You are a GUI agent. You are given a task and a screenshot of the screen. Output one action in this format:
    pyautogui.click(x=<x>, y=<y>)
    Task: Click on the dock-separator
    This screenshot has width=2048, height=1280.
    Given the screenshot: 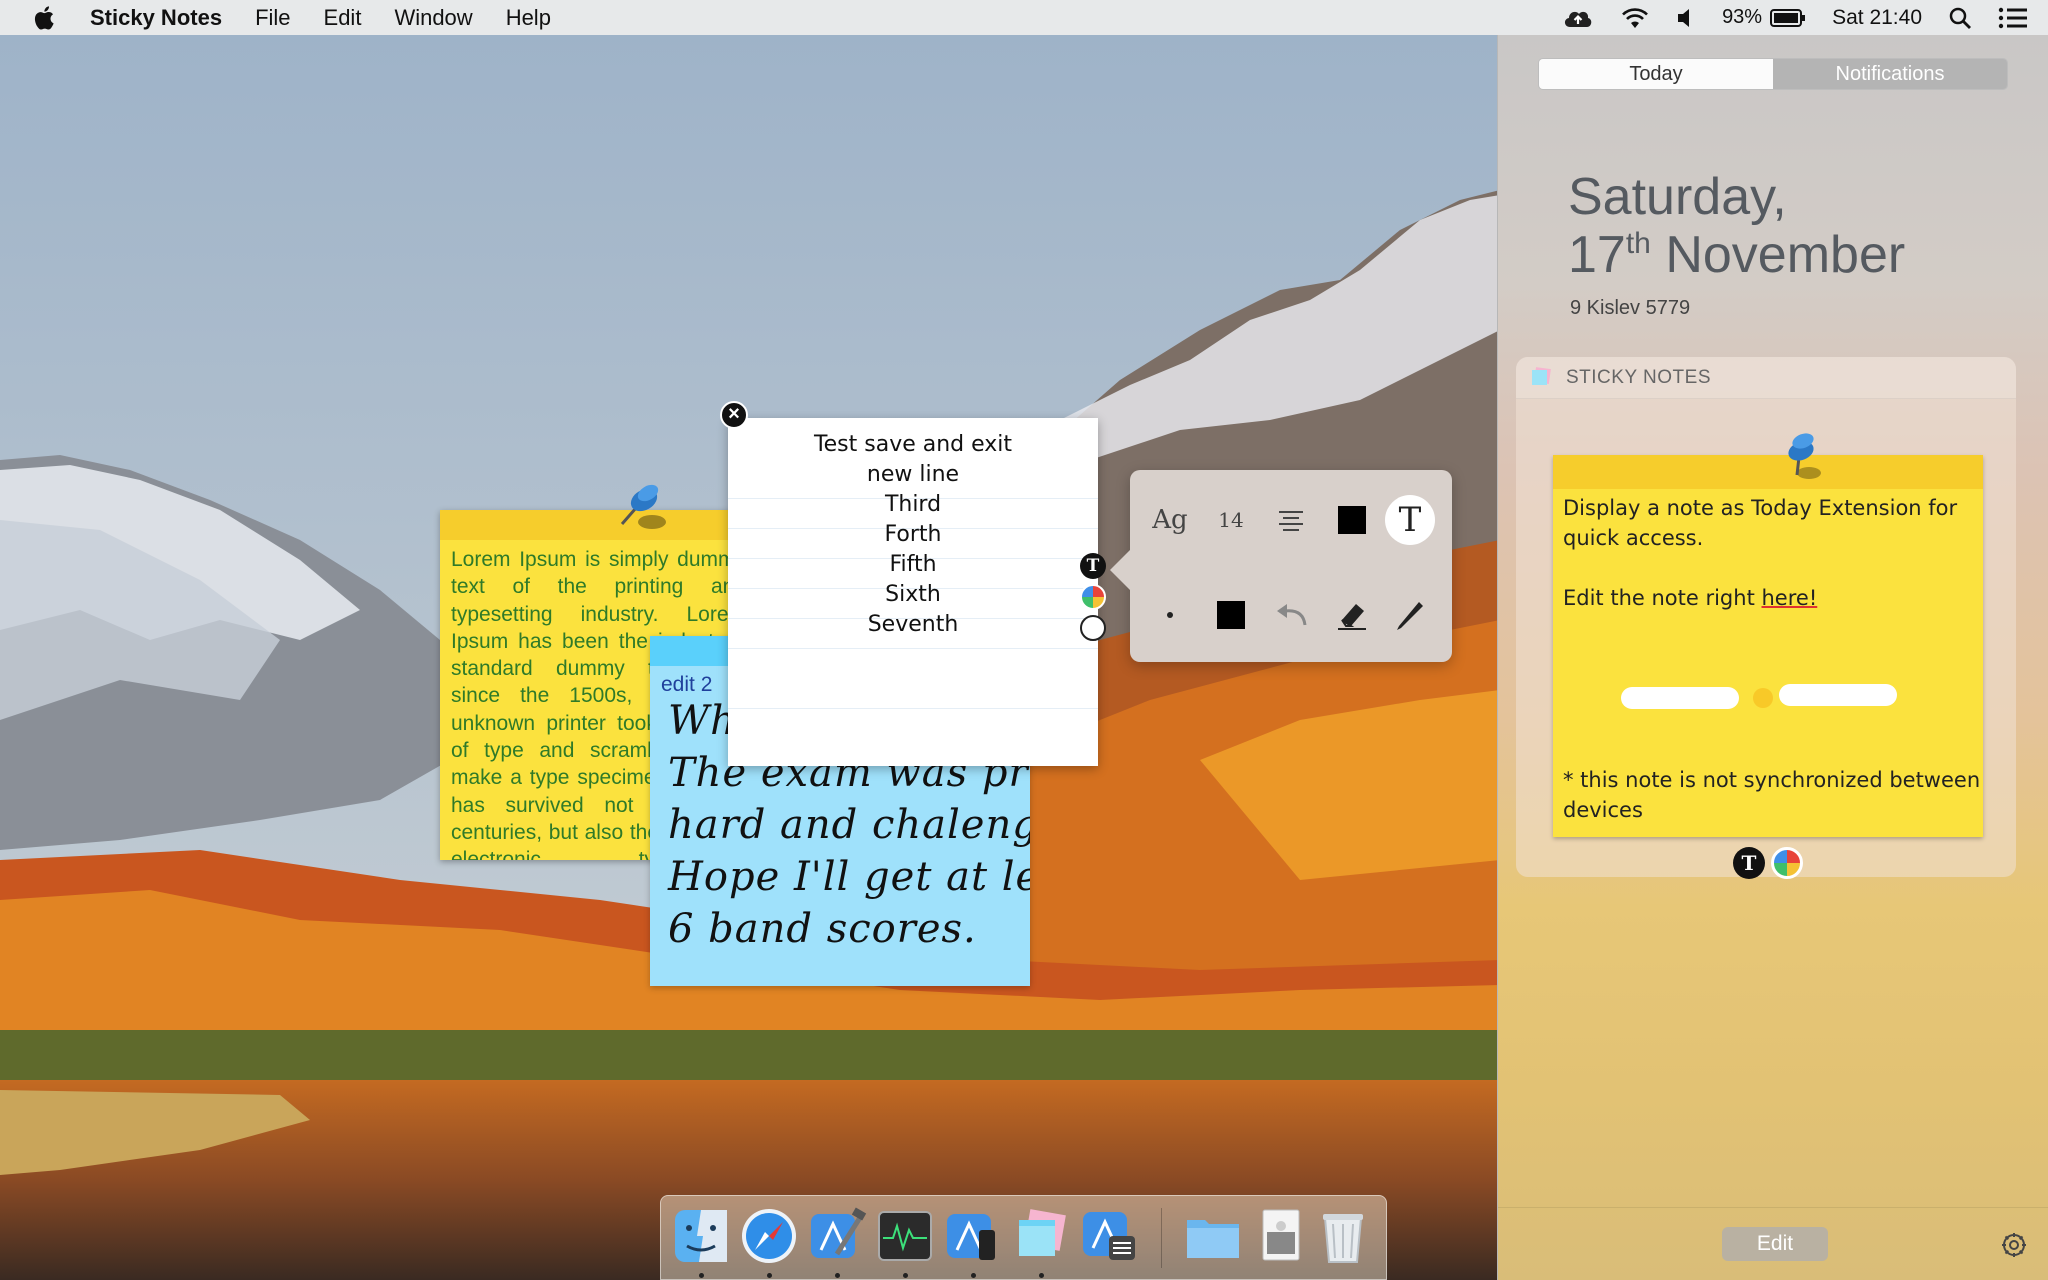 What is the action you would take?
    pyautogui.click(x=1161, y=1238)
    